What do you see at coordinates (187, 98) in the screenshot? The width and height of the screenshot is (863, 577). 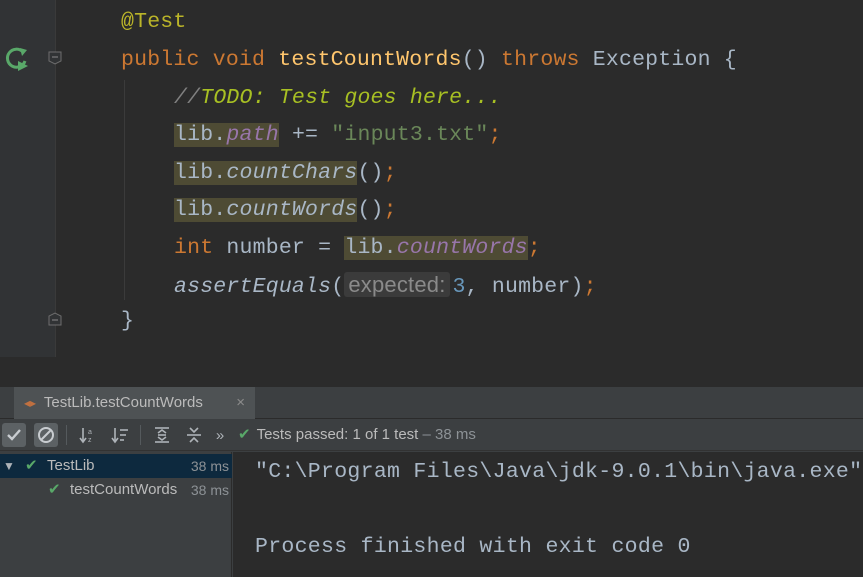 I see `comment-slashes: //` at bounding box center [187, 98].